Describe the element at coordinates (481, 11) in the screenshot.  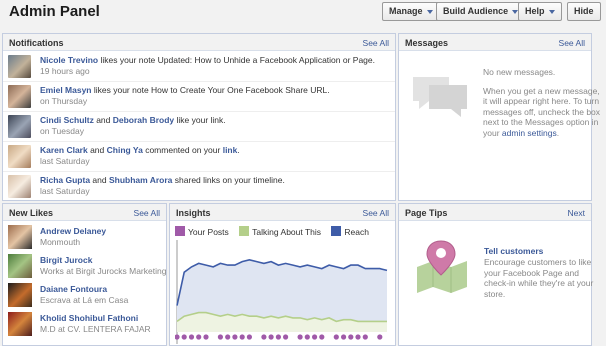
I see `build-audience-button: Build Audience` at that location.